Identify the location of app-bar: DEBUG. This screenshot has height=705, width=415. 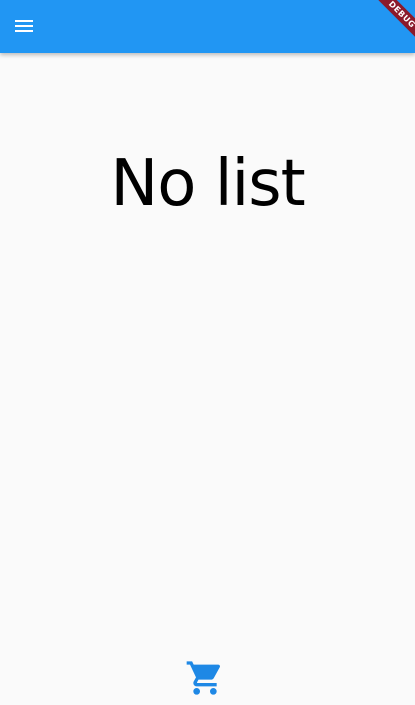
(207, 26).